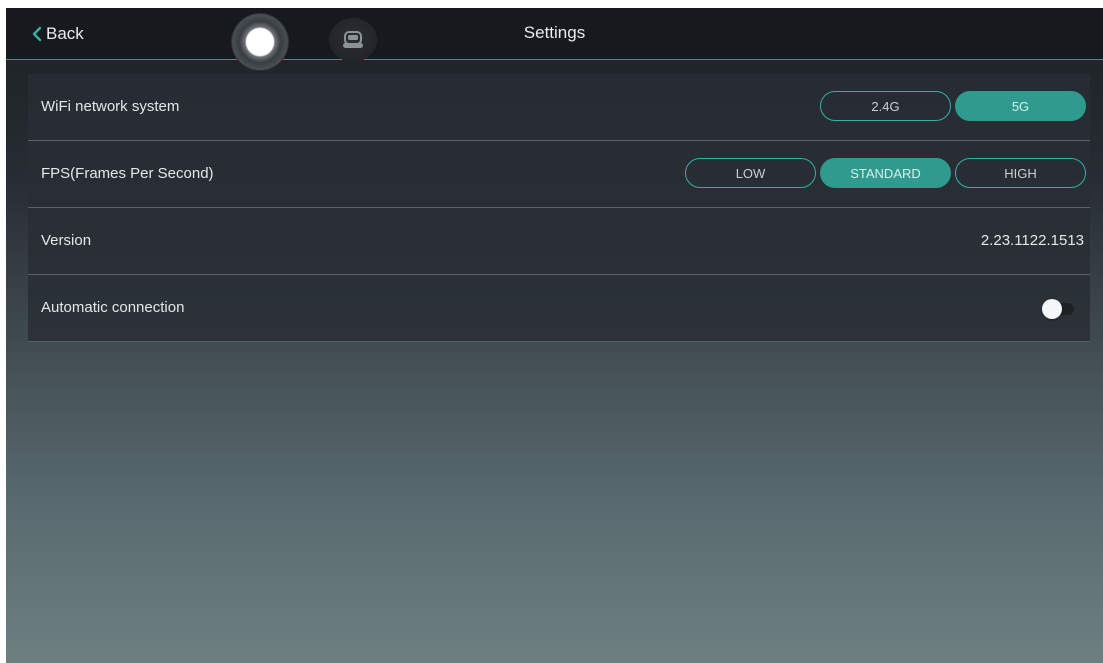 The width and height of the screenshot is (1103, 663). What do you see at coordinates (127, 173) in the screenshot?
I see `fps-label: FPS(Frames Per Second)` at bounding box center [127, 173].